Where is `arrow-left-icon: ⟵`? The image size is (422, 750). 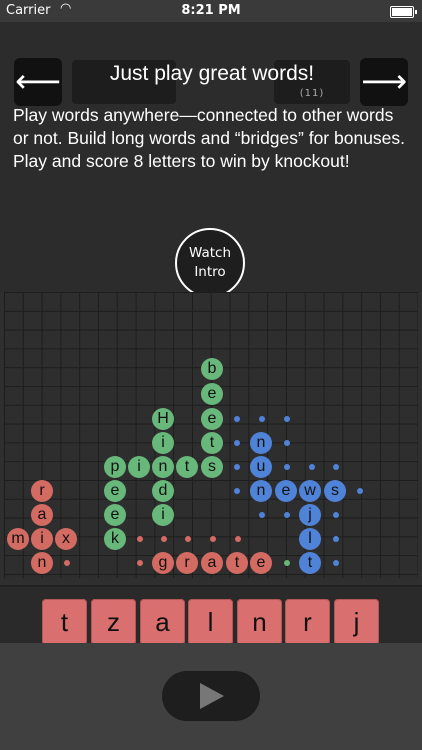 arrow-left-icon: ⟵ is located at coordinates (38, 81).